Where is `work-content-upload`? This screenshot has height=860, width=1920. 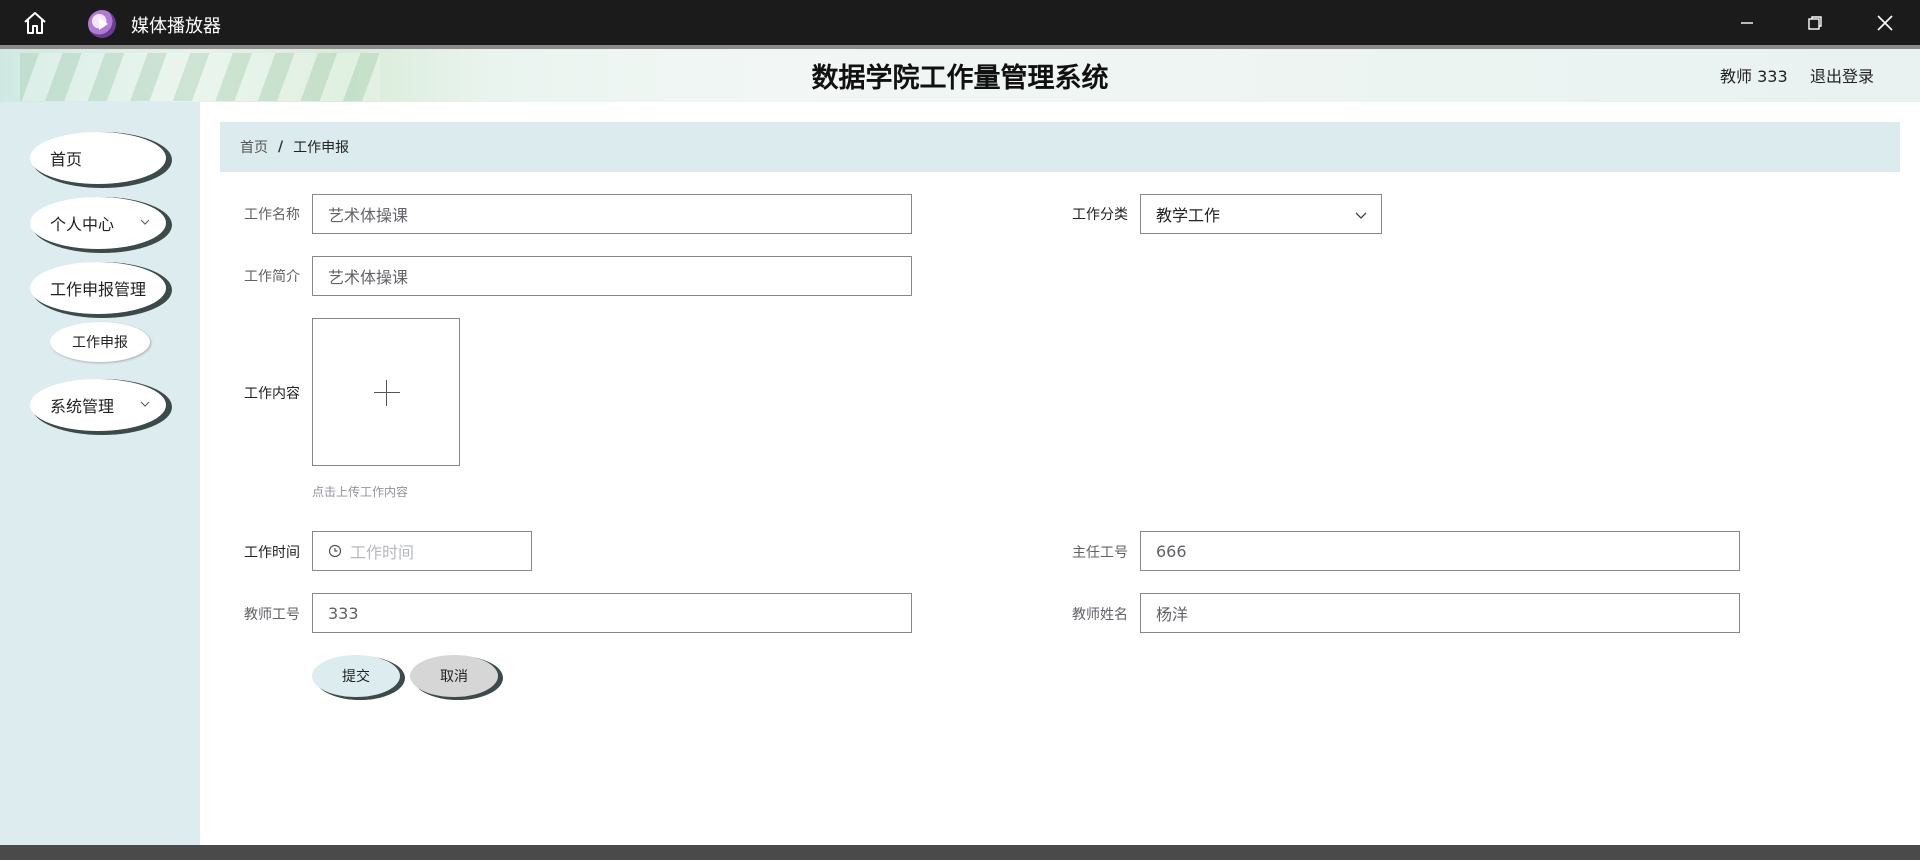 work-content-upload is located at coordinates (386, 392).